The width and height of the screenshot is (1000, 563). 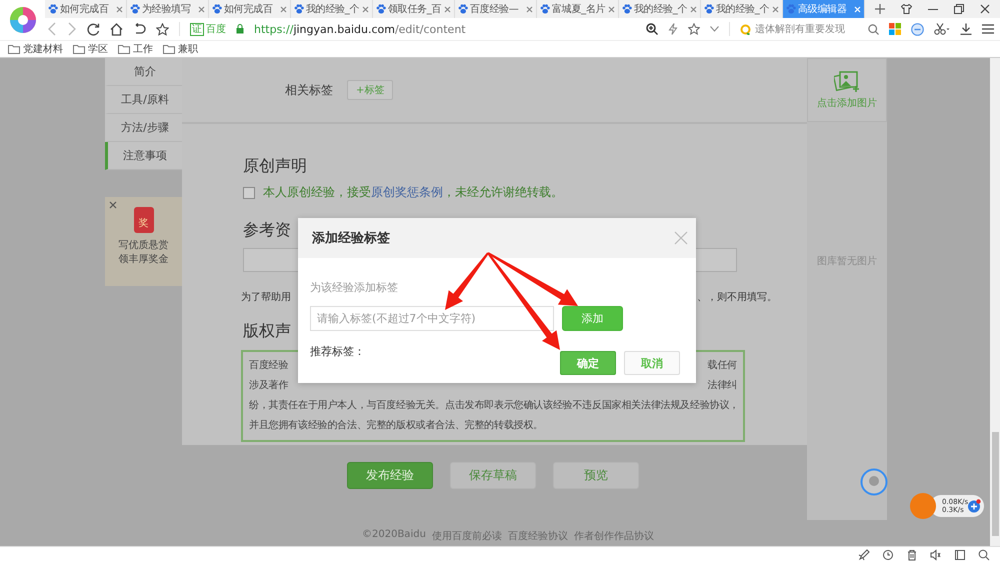 What do you see at coordinates (917, 29) in the screenshot?
I see `minus-circle-icon` at bounding box center [917, 29].